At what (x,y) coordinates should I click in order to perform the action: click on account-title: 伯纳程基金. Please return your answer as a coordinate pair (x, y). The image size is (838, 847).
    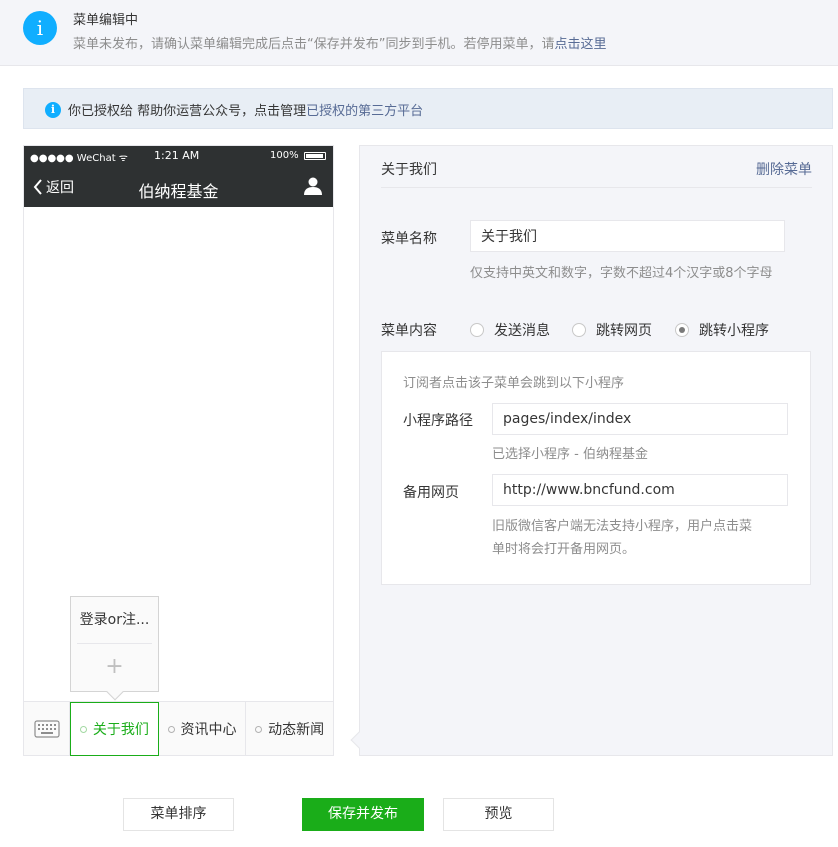
    Looking at the image, I should click on (178, 191).